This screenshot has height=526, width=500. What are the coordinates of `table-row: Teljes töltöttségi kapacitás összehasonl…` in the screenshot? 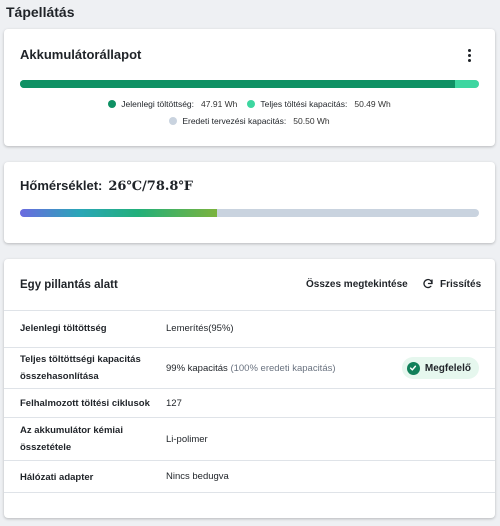 It's located at (249, 368).